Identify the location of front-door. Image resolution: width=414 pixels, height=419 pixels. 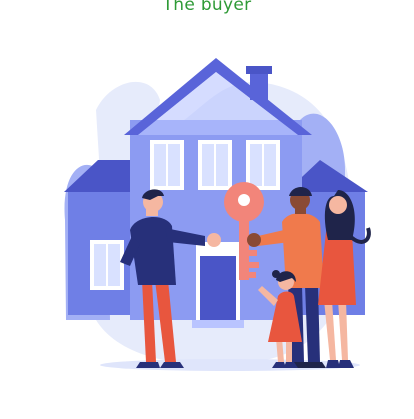
(218, 285).